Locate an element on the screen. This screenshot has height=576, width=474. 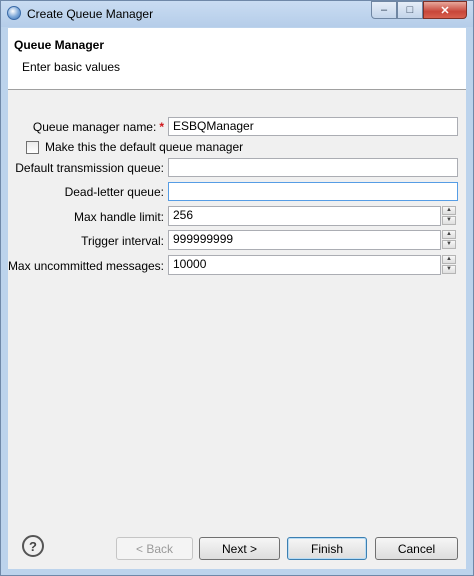
next-button: Next > is located at coordinates (239, 548).